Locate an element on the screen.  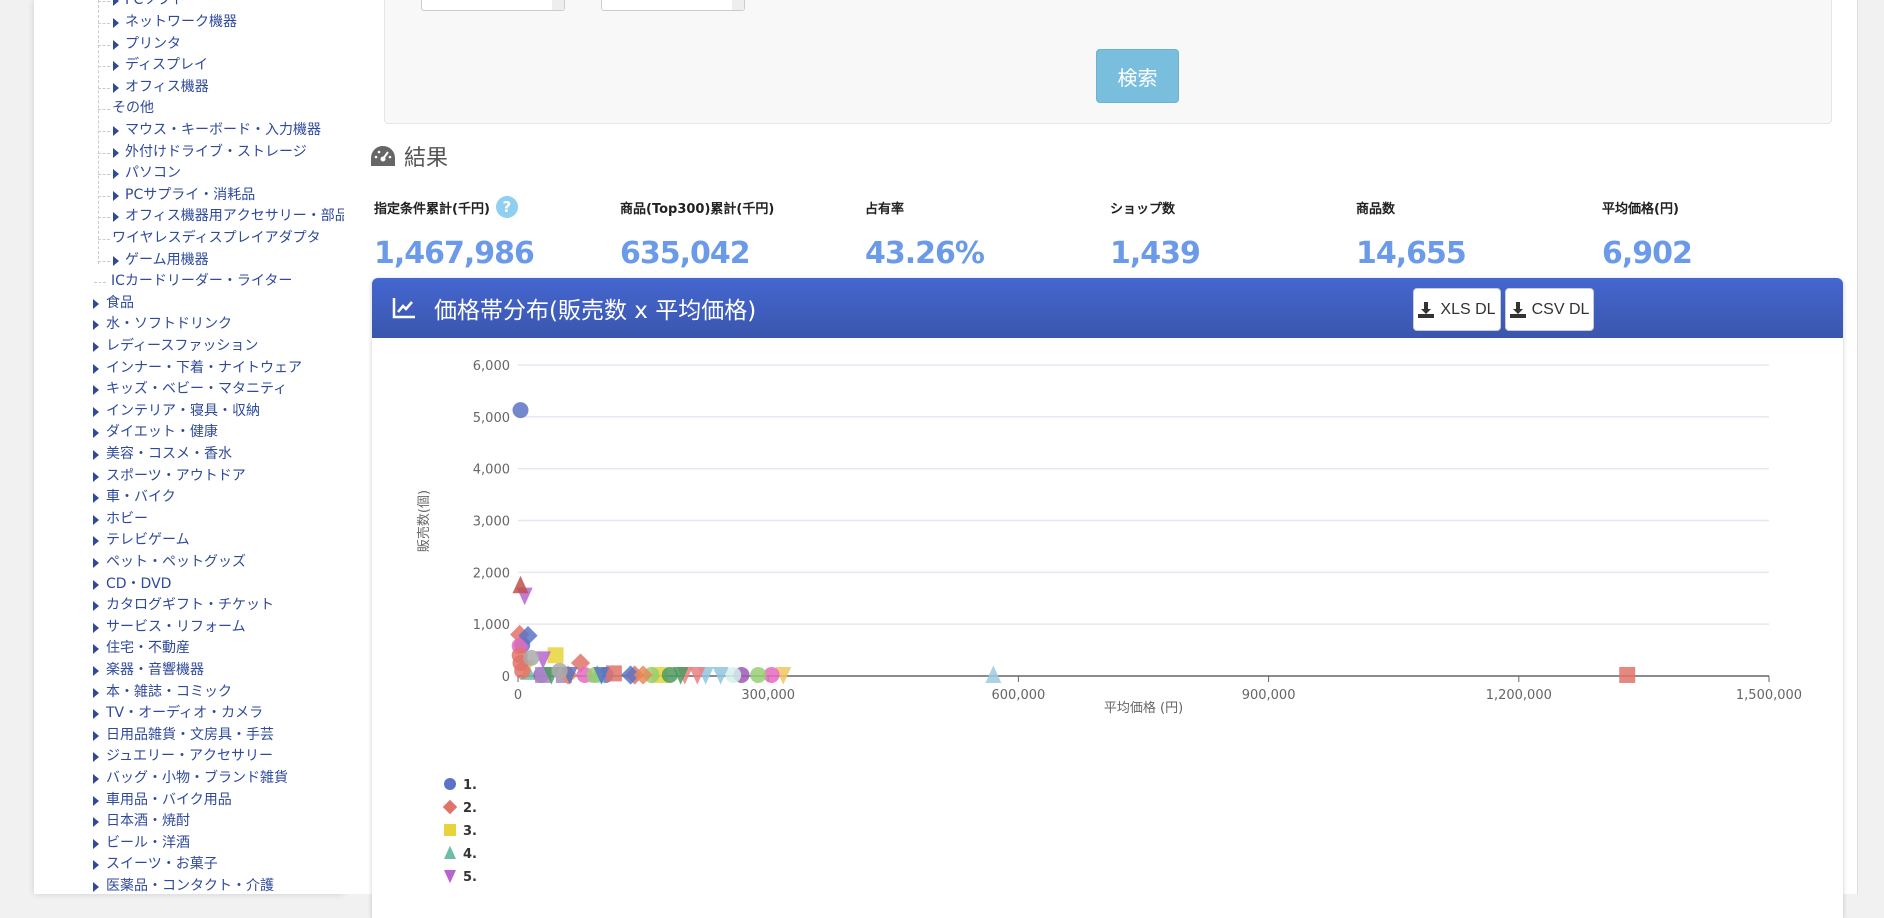
x-tick-label: 0 is located at coordinates (518, 695).